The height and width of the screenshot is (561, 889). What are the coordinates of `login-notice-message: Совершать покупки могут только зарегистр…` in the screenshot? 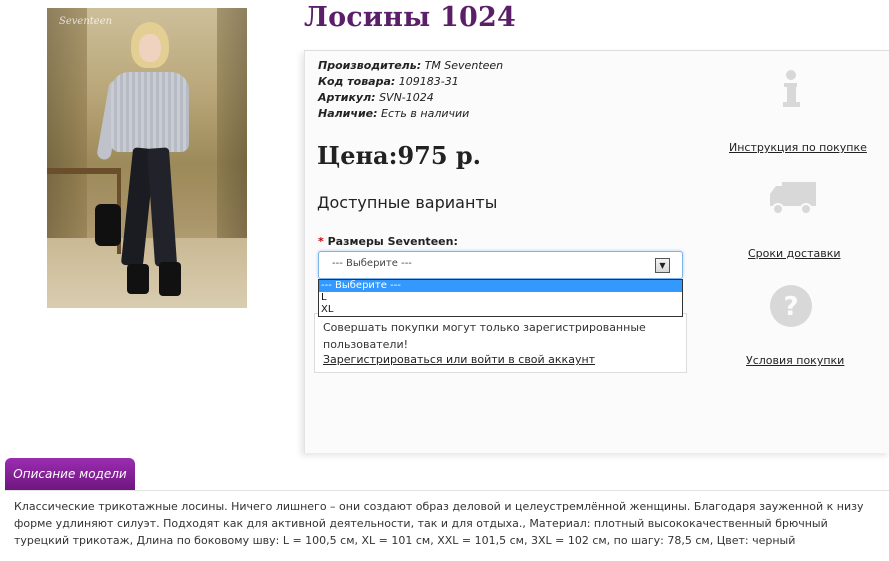 It's located at (484, 336).